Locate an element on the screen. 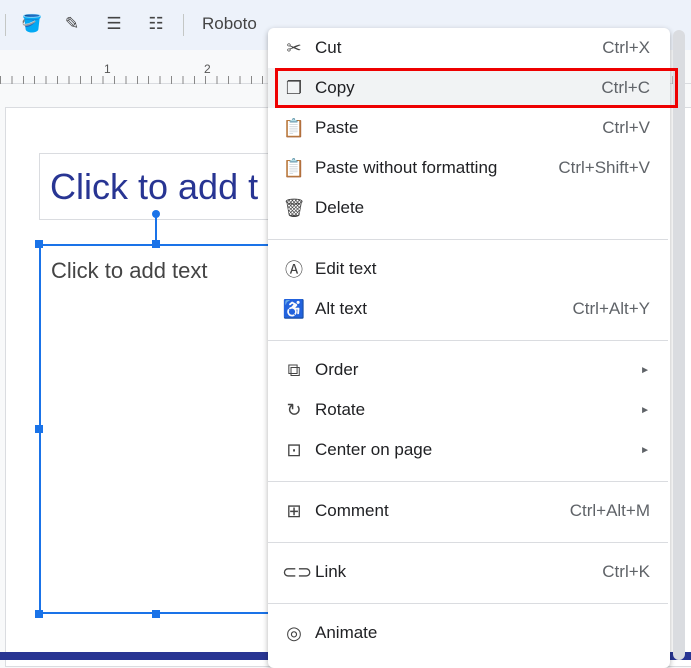  menu-item-label: Cut is located at coordinates (328, 47).